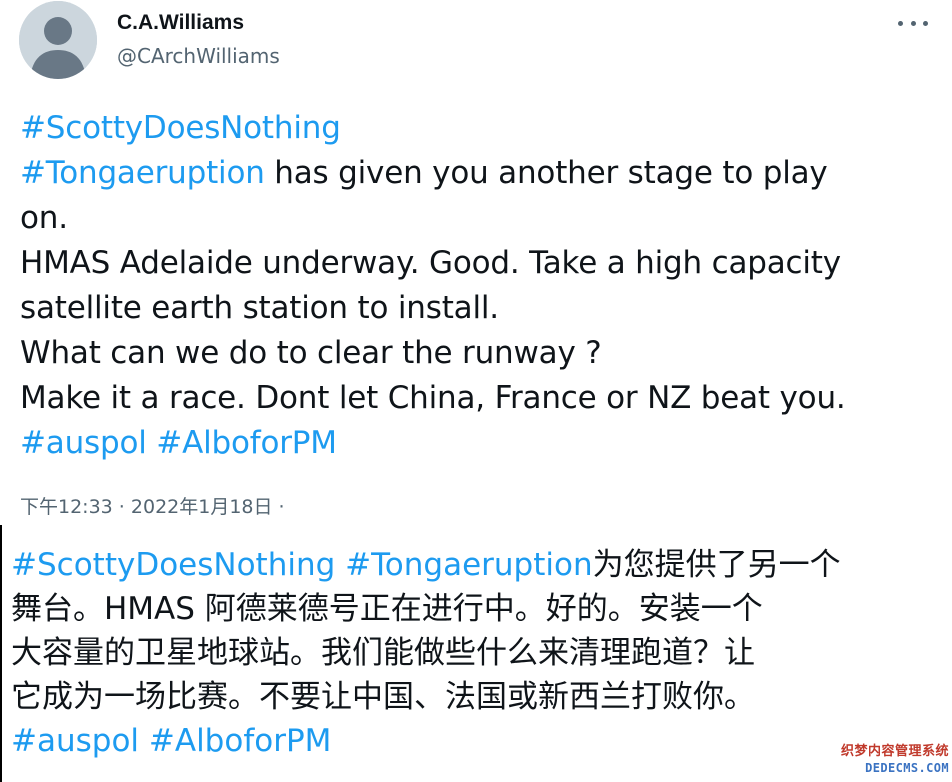  I want to click on author-name: C.A.Williams, so click(180, 23).